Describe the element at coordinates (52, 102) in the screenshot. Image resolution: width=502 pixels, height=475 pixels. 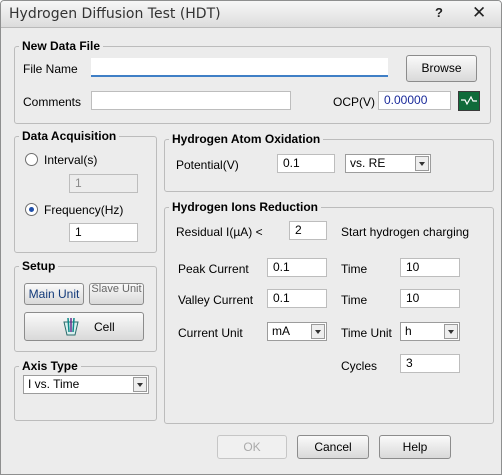
I see `comments-label: Comments` at that location.